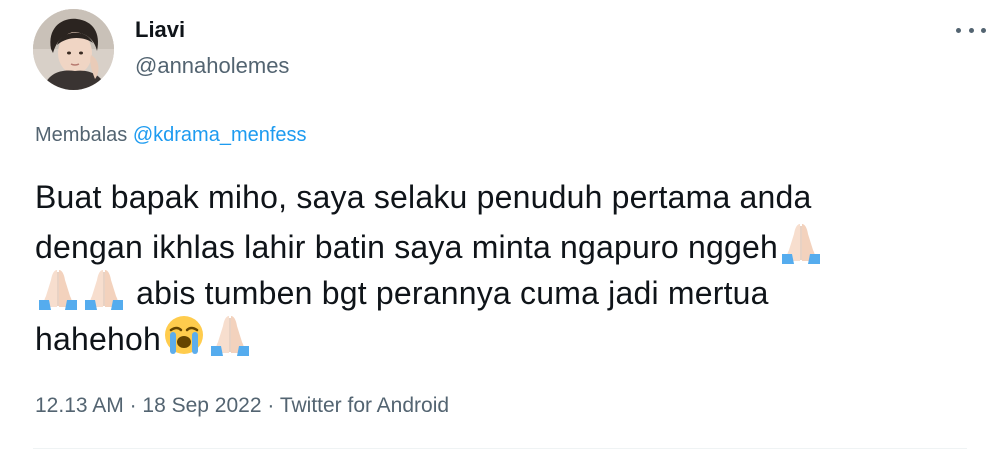  I want to click on profile-photo-icon, so click(73, 49).